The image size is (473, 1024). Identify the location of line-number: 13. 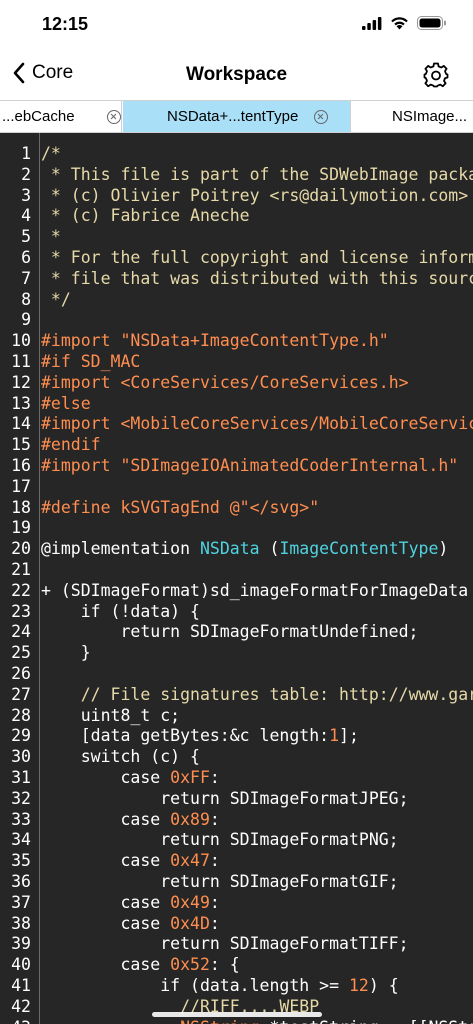
(21, 403).